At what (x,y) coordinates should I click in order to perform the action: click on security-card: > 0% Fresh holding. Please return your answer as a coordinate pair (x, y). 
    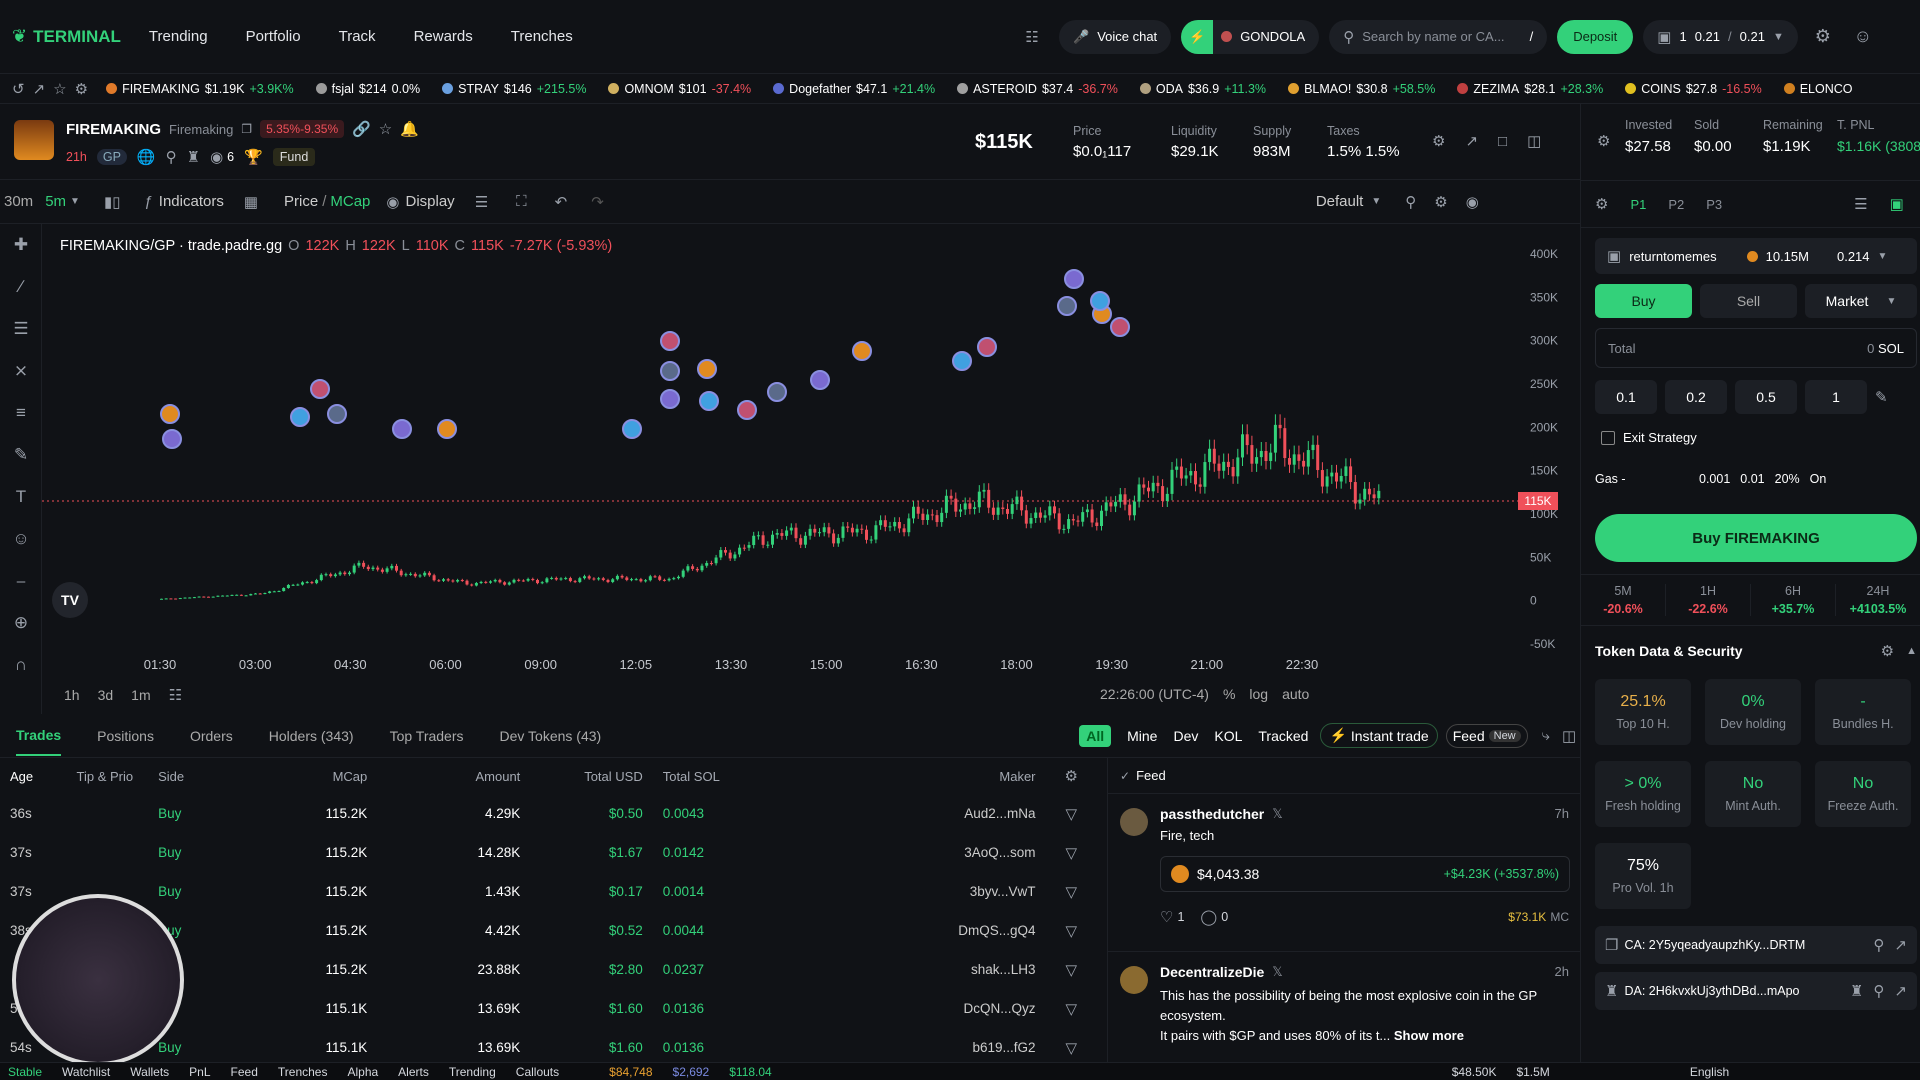
    Looking at the image, I should click on (1643, 794).